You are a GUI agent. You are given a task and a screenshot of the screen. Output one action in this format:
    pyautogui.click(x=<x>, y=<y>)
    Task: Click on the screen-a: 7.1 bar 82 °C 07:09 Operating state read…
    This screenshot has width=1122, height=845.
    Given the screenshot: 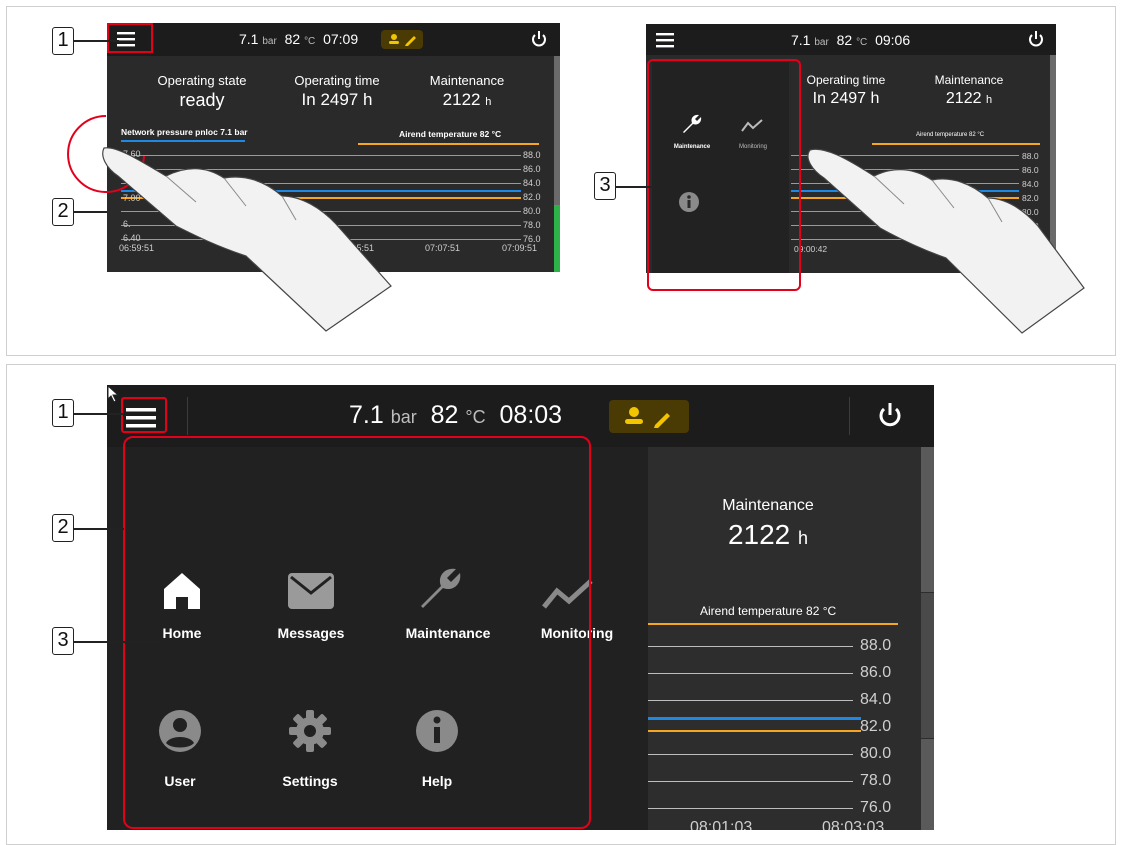 What is the action you would take?
    pyautogui.click(x=333, y=147)
    